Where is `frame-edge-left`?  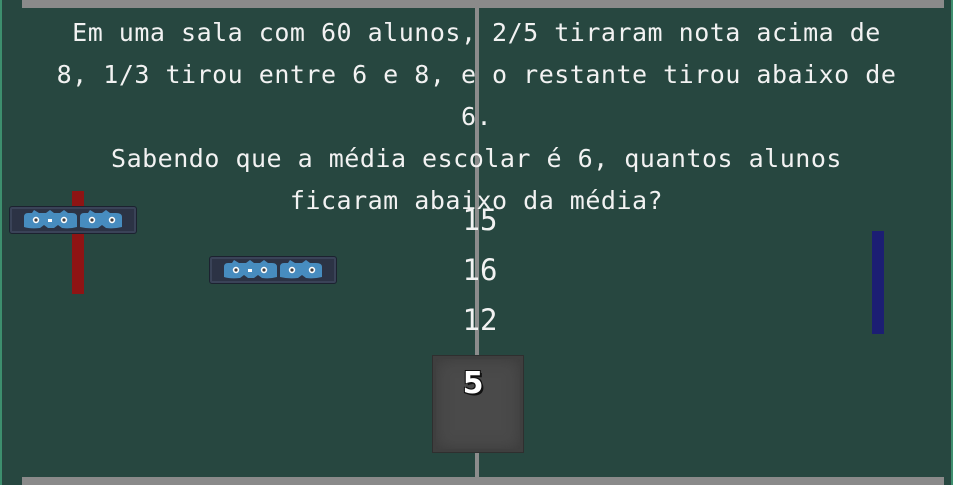 frame-edge-left is located at coordinates (1, 242).